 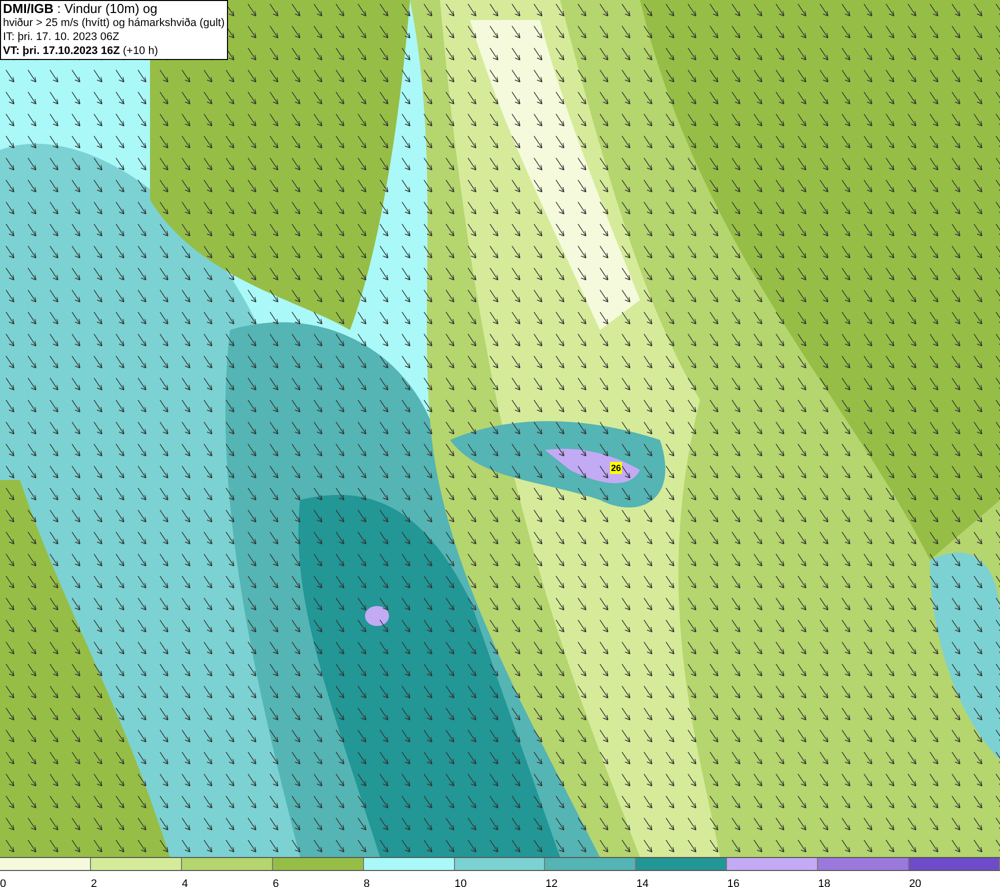 What do you see at coordinates (80, 9) in the screenshot?
I see `info-text: DMI/IGB : Vindur (10m) og` at bounding box center [80, 9].